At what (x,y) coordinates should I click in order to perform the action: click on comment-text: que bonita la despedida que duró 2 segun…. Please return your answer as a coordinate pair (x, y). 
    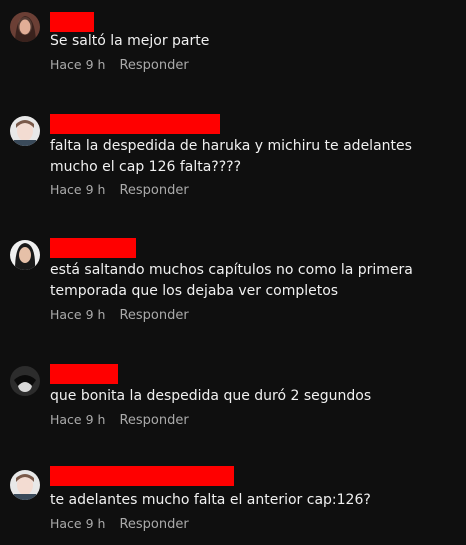
    Looking at the image, I should click on (211, 396).